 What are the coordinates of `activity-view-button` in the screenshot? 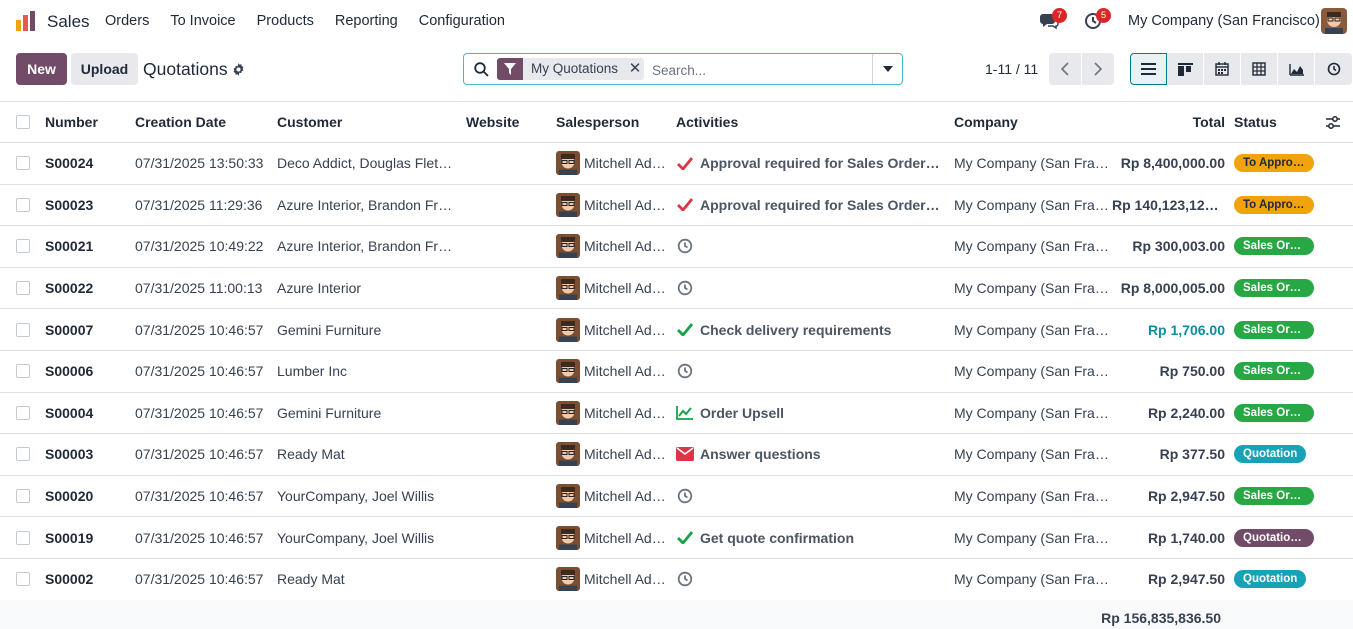 It's located at (1333, 69).